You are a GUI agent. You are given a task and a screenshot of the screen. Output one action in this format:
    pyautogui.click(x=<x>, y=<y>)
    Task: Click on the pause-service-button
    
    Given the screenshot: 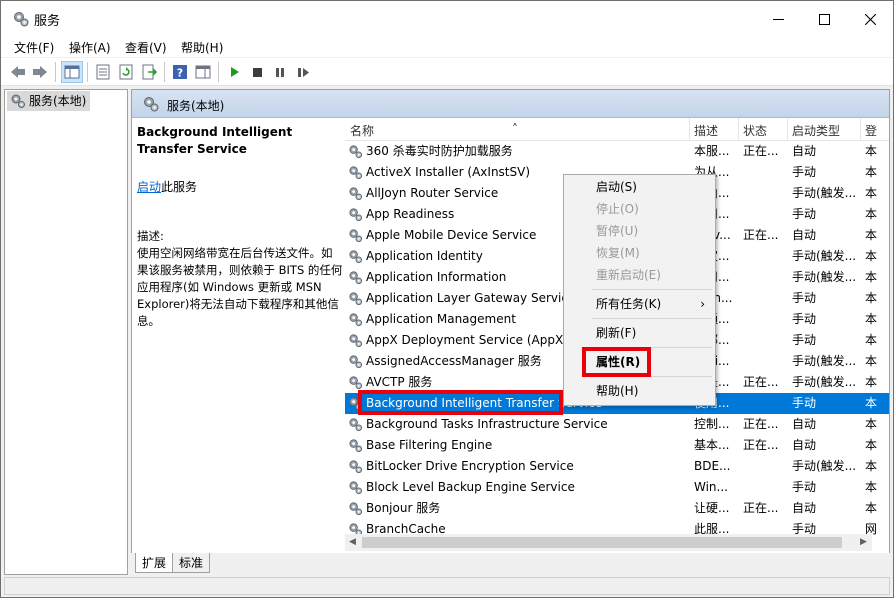 What is the action you would take?
    pyautogui.click(x=280, y=72)
    